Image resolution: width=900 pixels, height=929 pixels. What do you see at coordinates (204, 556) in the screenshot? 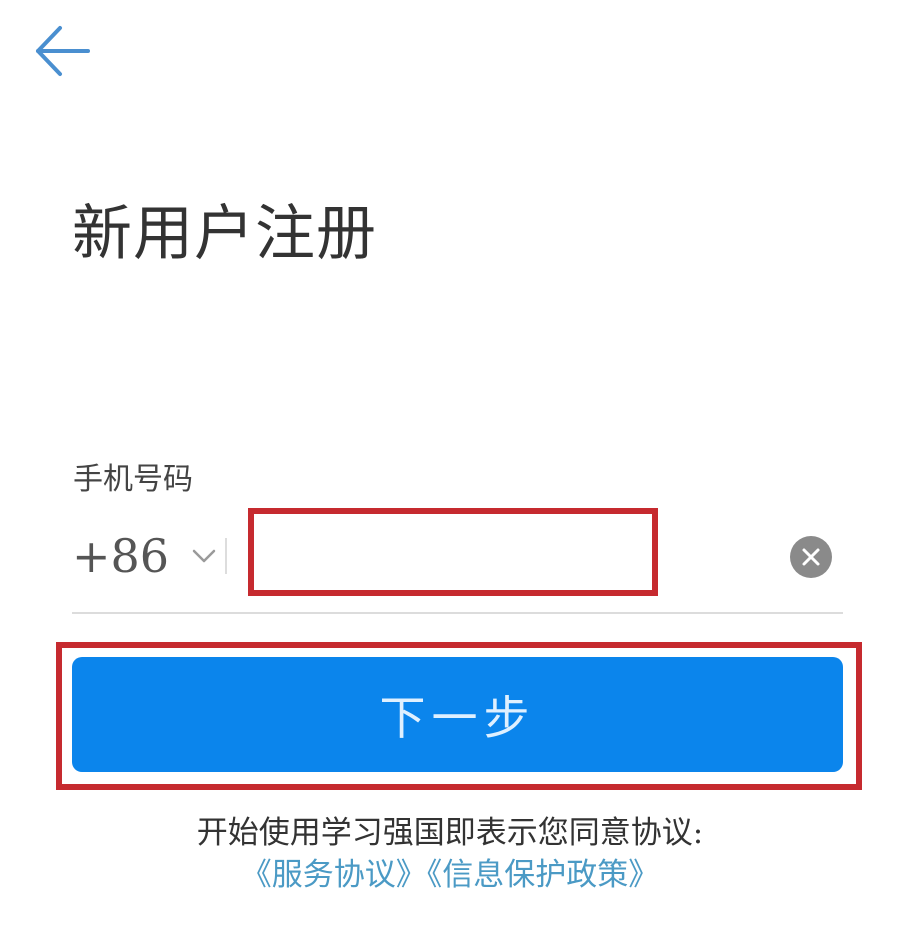
I see `chevron-down-icon` at bounding box center [204, 556].